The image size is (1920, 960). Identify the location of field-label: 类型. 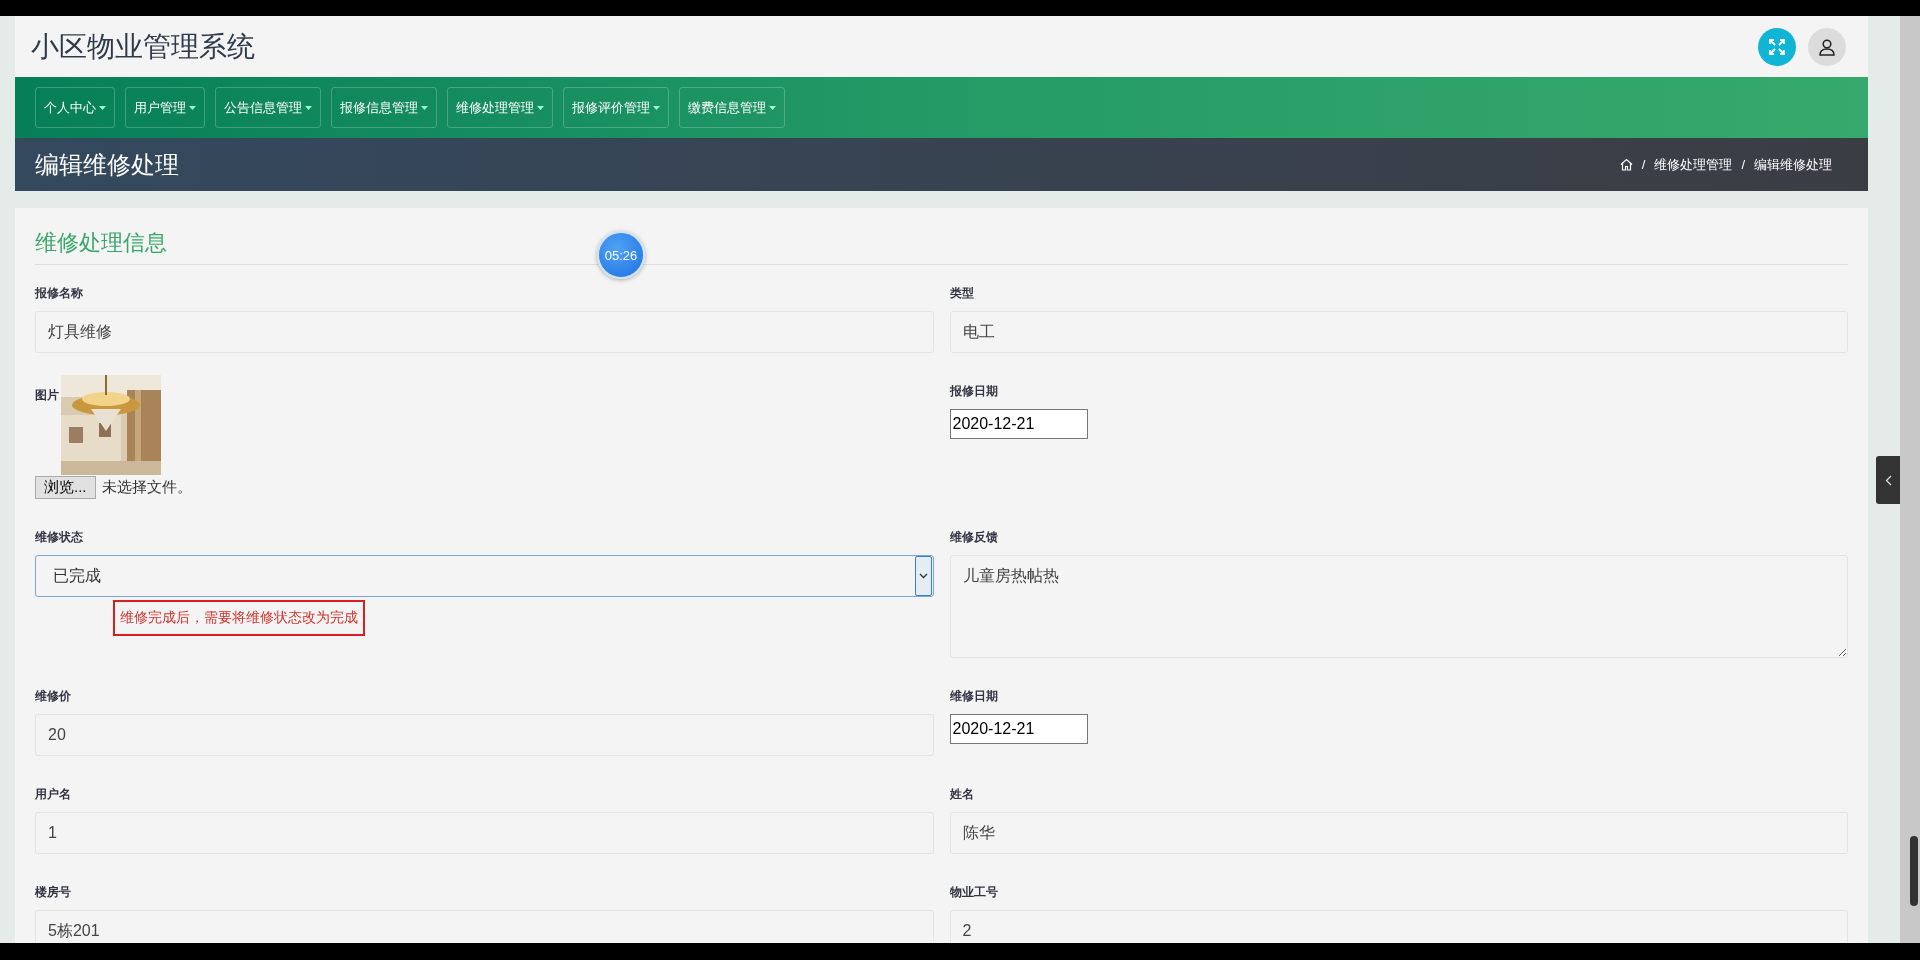
(961, 293).